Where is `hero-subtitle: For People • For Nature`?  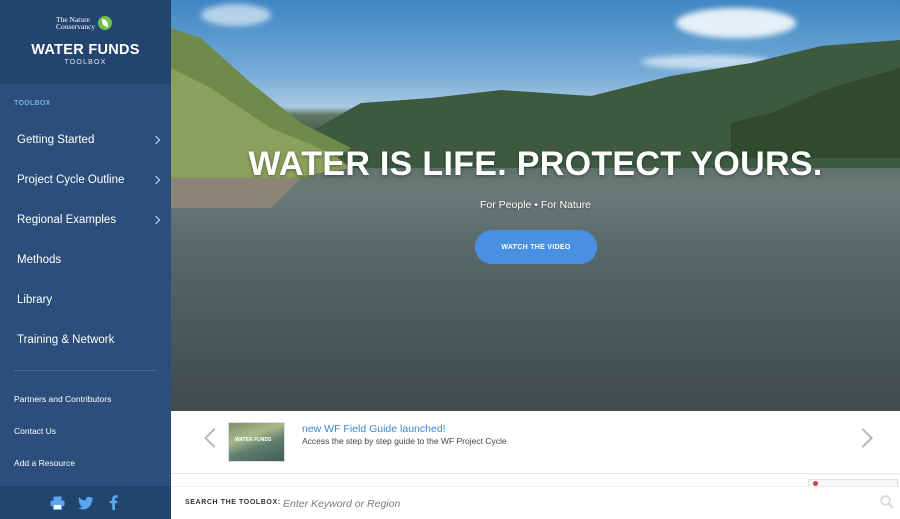
hero-subtitle: For People • For Nature is located at coordinates (535, 205).